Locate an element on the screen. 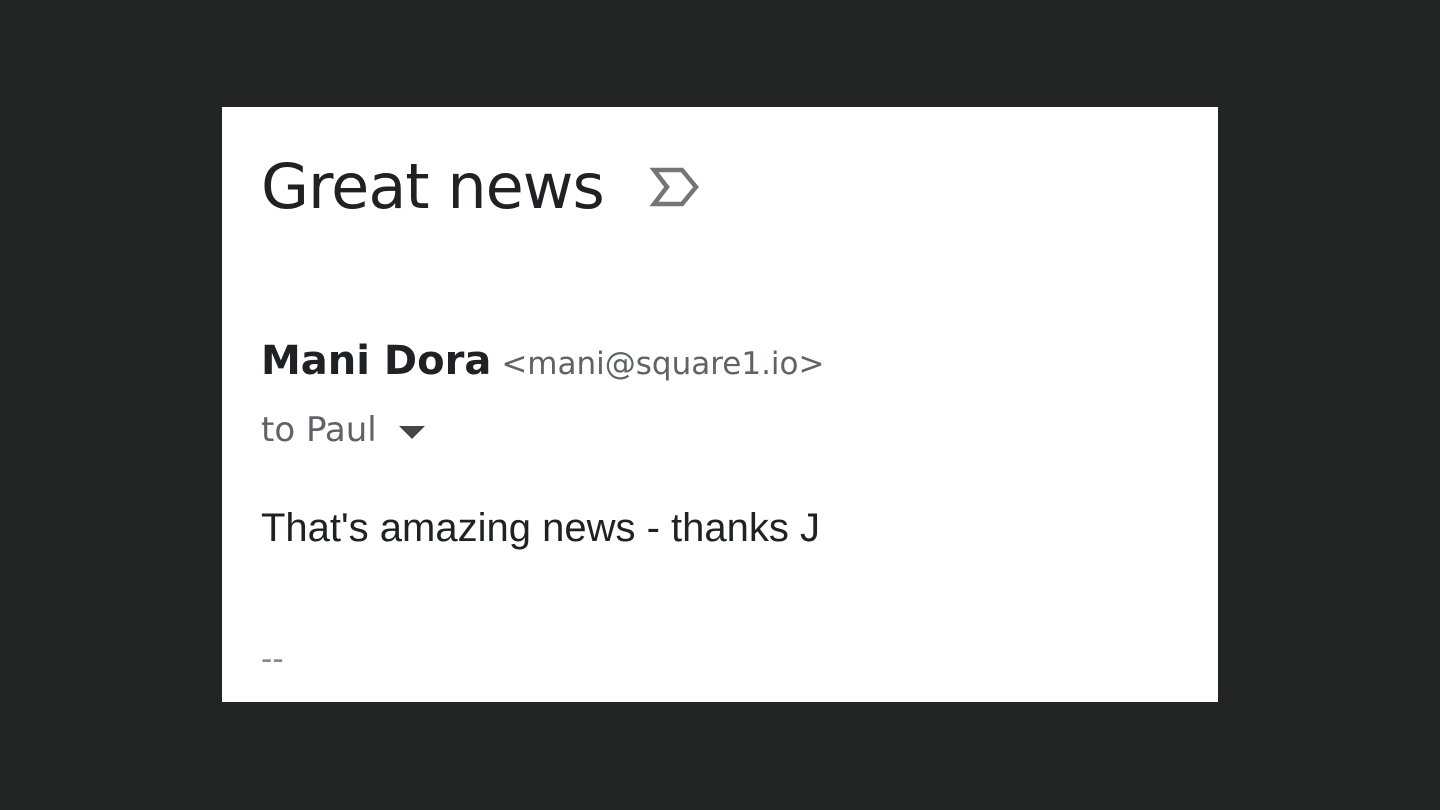 Image resolution: width=1440 pixels, height=810 pixels. email-subject: Great news is located at coordinates (433, 186).